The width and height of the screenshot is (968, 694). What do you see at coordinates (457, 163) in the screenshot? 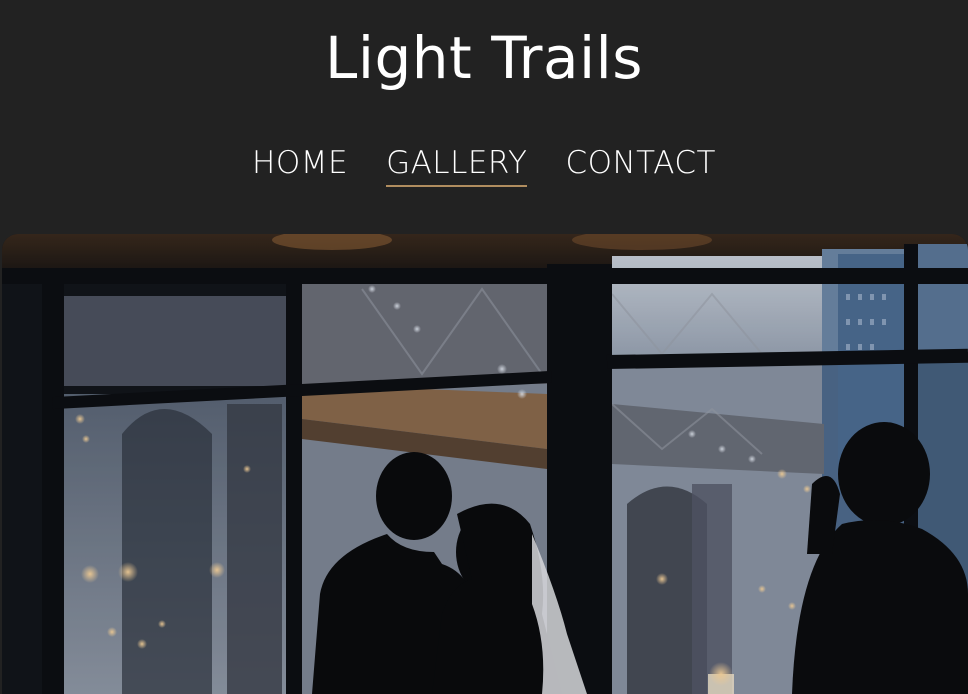
I see `nav-gallery: GALLERY` at bounding box center [457, 163].